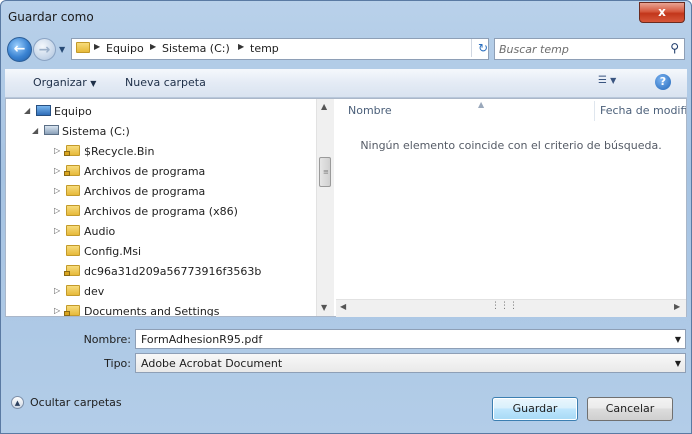  I want to click on hide-folders-label: Ocultar carpetas, so click(76, 402).